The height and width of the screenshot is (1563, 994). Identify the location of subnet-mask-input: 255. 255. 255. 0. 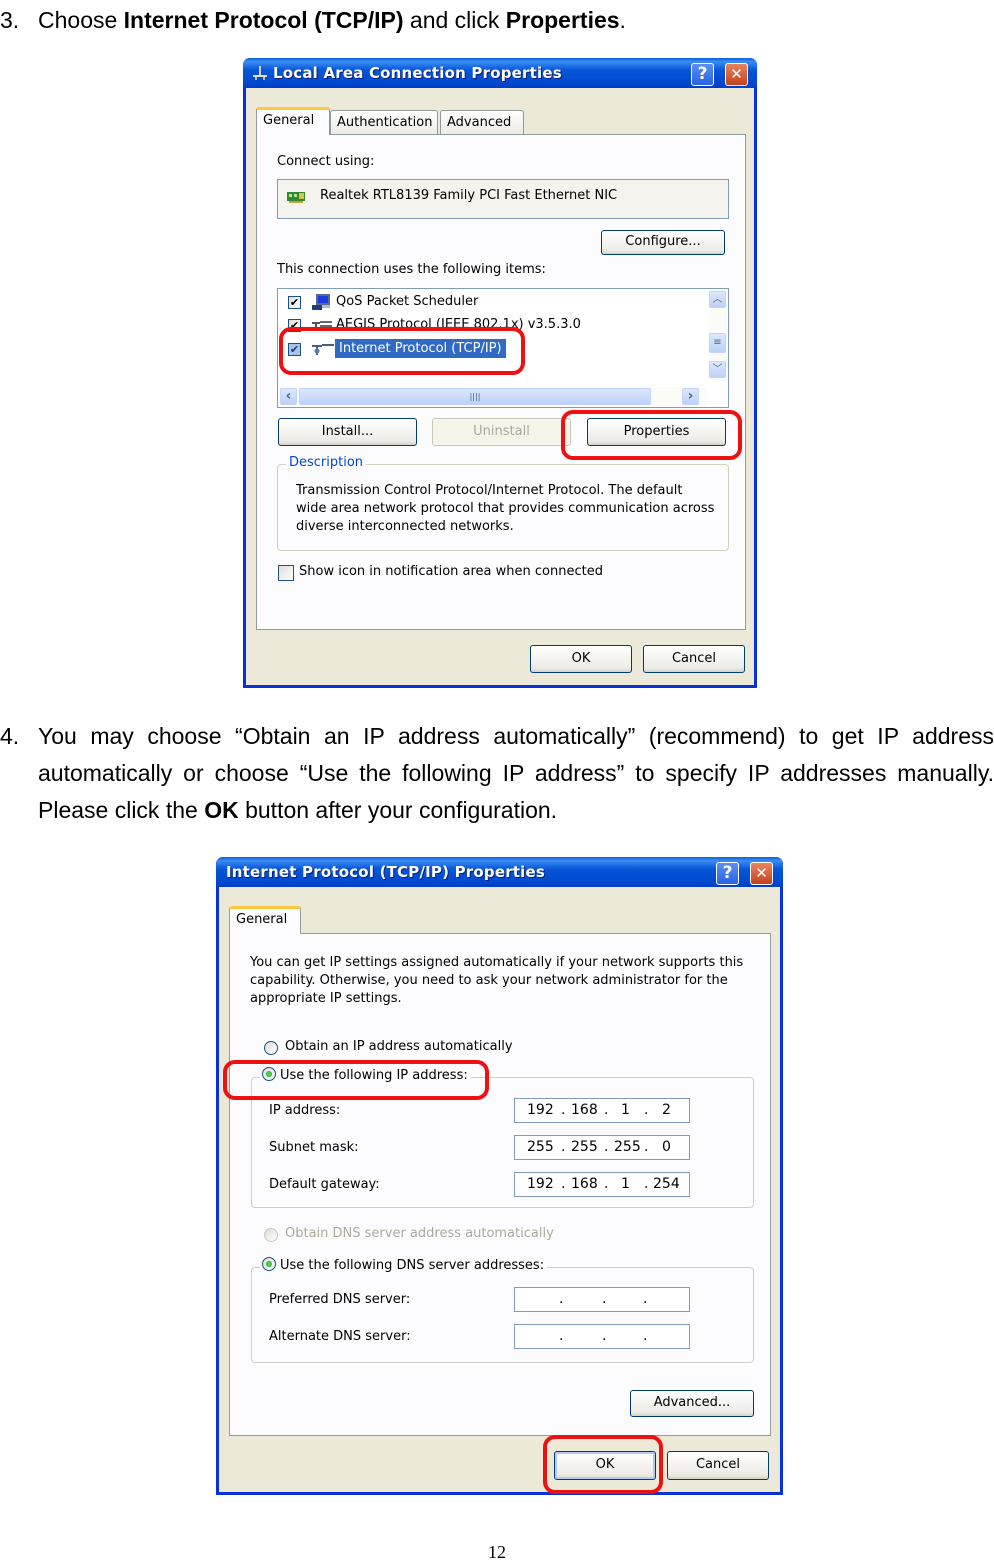
(602, 1147).